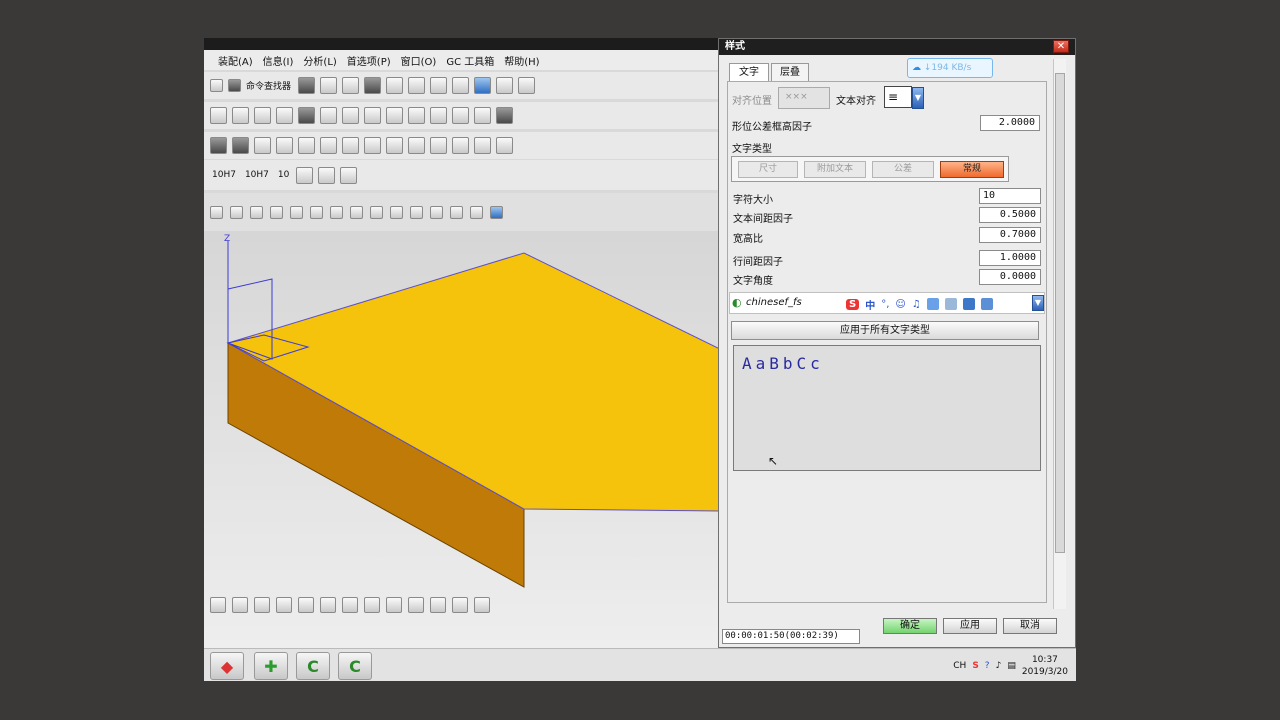 This screenshot has width=1280, height=720. I want to click on pattern-icon, so click(460, 605).